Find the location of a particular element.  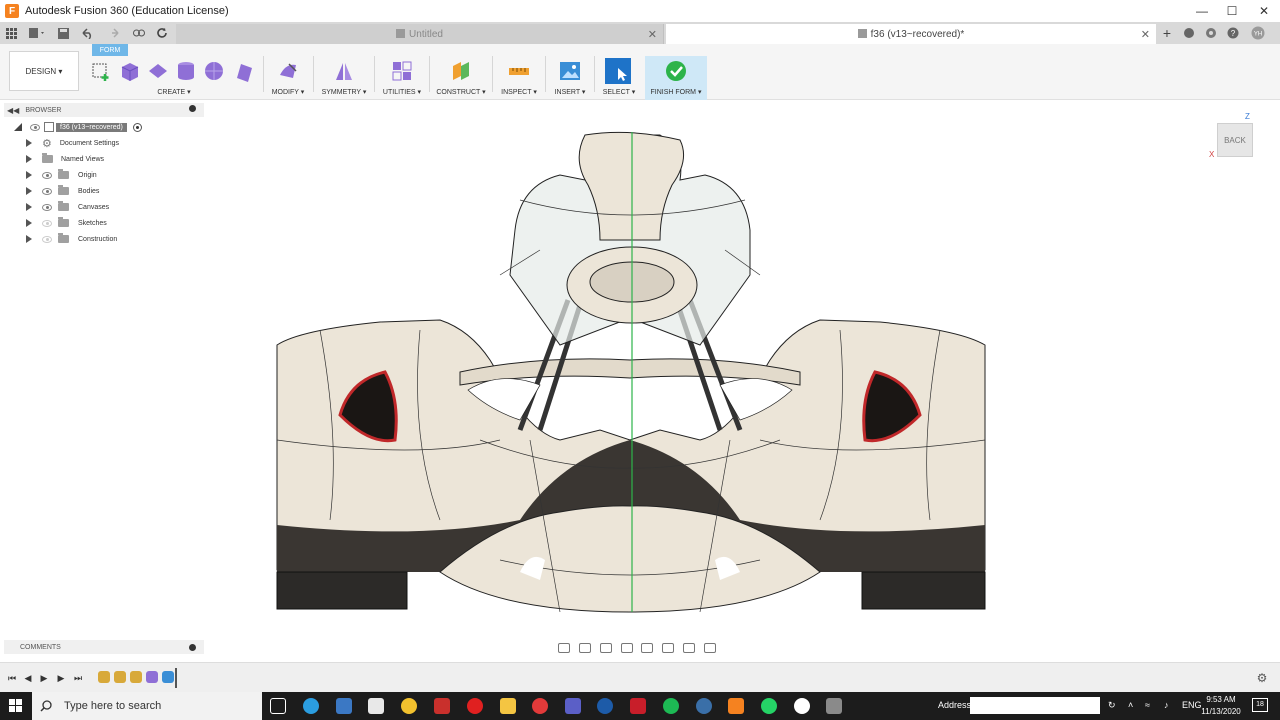

file-menu-icon is located at coordinates (37, 33).